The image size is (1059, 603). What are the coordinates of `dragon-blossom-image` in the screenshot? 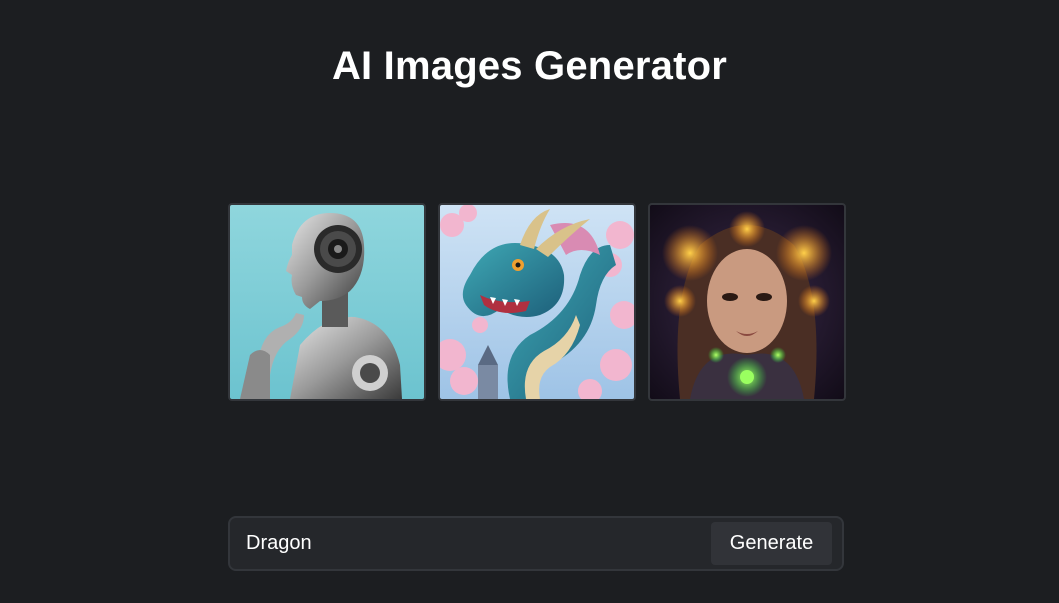 It's located at (537, 302).